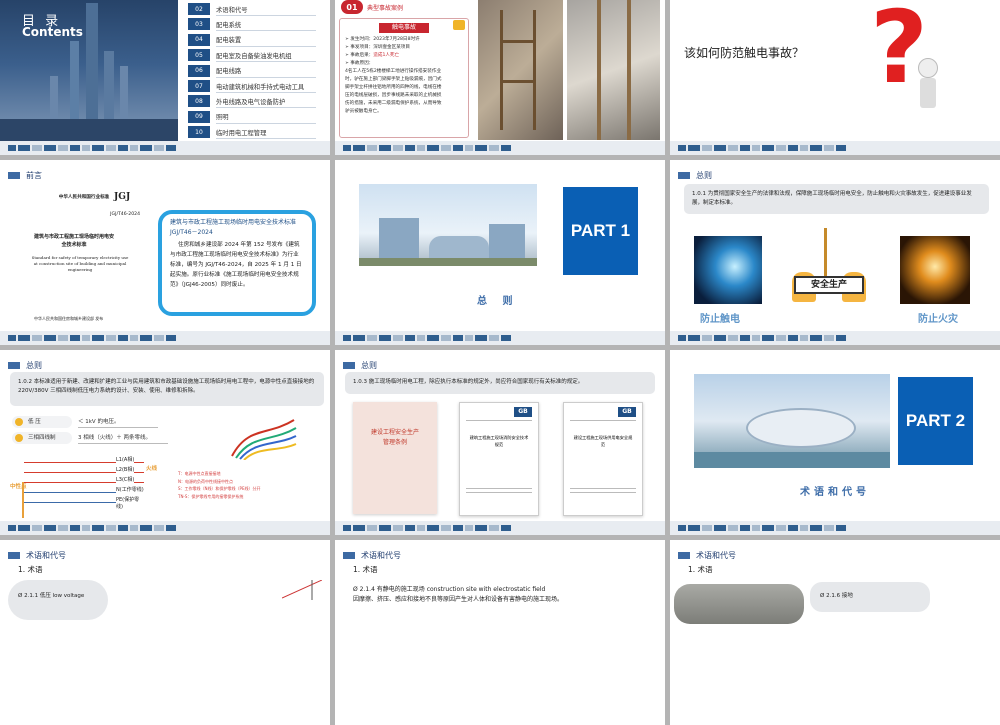  Describe the element at coordinates (386, 56) in the screenshot. I see `casualty-text: 造成1人死亡` at that location.